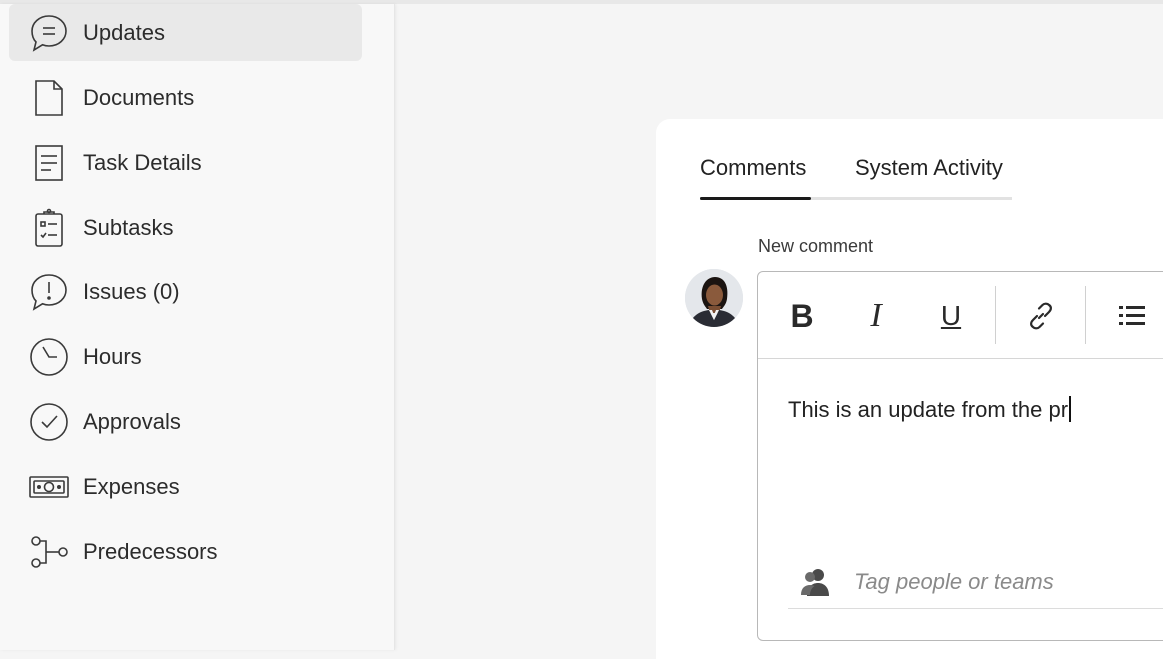  I want to click on italic-icon: I, so click(876, 315).